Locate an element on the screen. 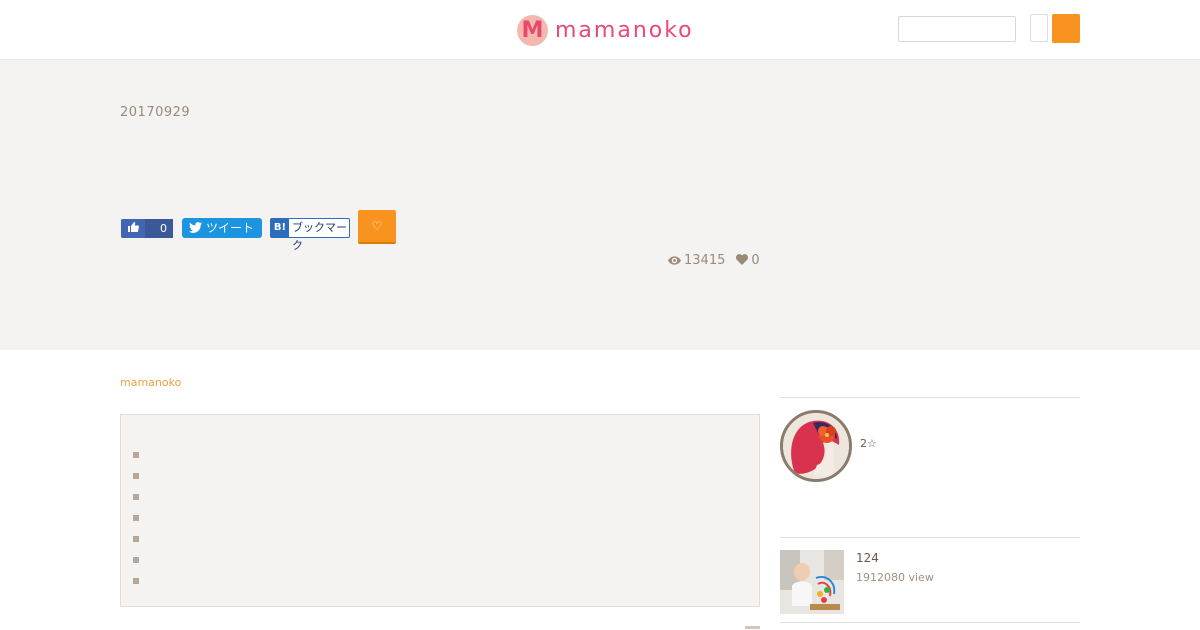  author-post-count: 124 is located at coordinates (867, 558).